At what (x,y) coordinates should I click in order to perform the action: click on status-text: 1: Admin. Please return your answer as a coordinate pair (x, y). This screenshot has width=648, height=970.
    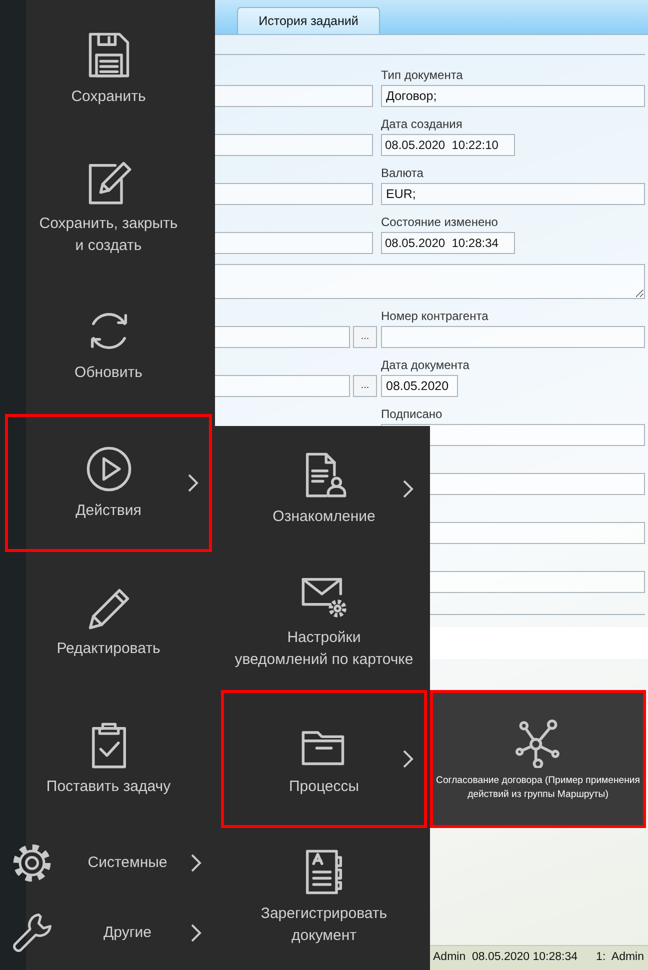
    Looking at the image, I should click on (620, 958).